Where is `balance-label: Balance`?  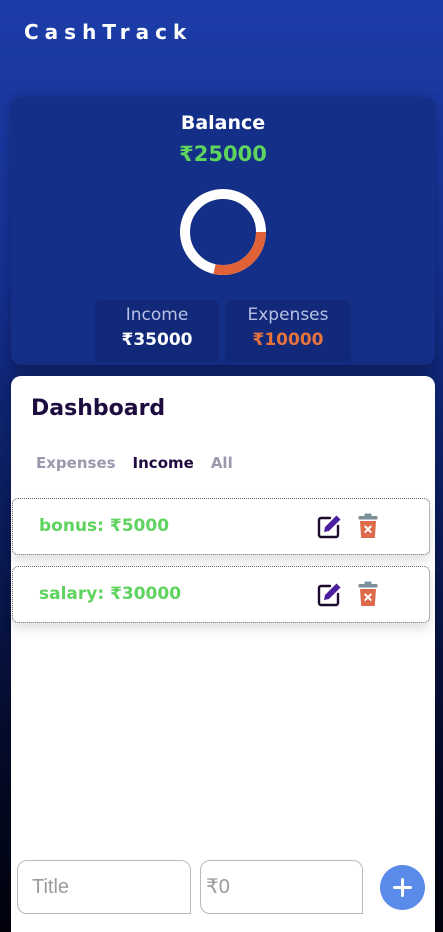 balance-label: Balance is located at coordinates (223, 123).